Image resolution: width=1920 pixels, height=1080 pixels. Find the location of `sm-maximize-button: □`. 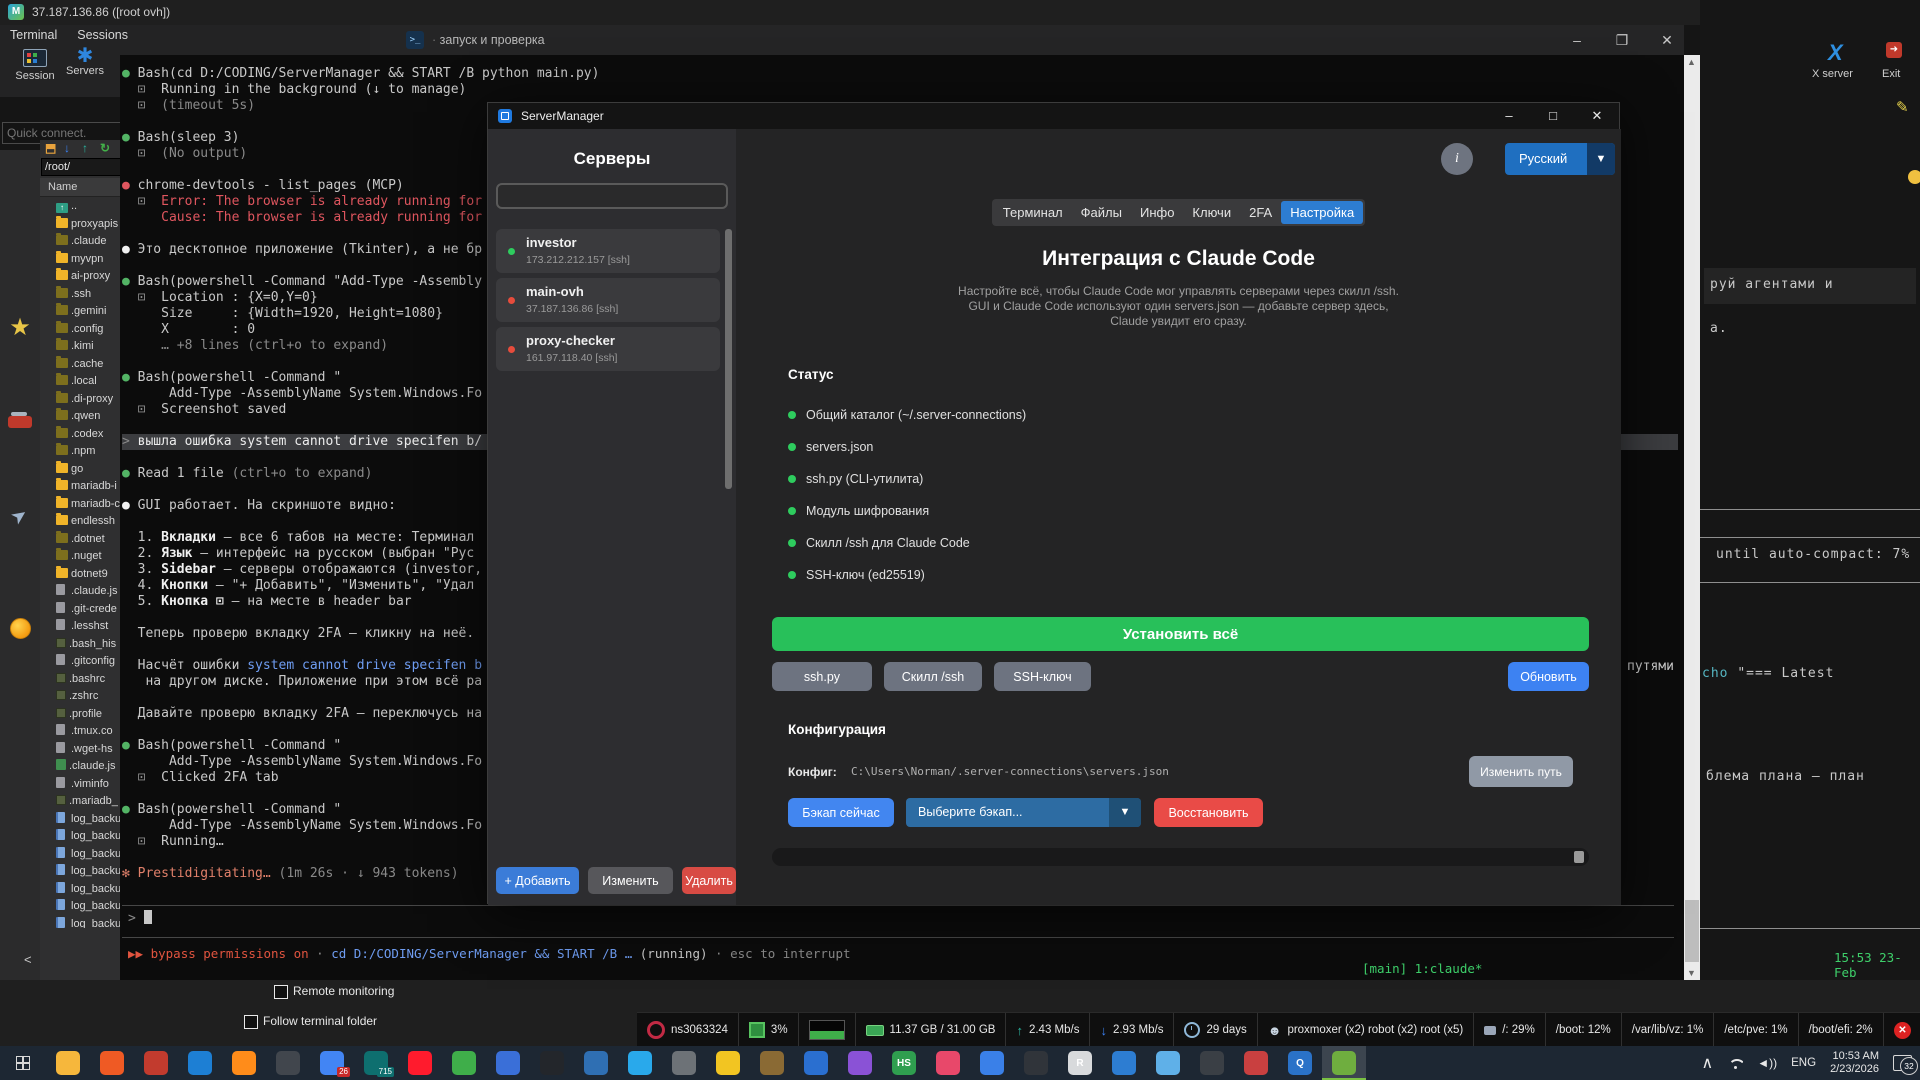

sm-maximize-button: □ is located at coordinates (1553, 116).